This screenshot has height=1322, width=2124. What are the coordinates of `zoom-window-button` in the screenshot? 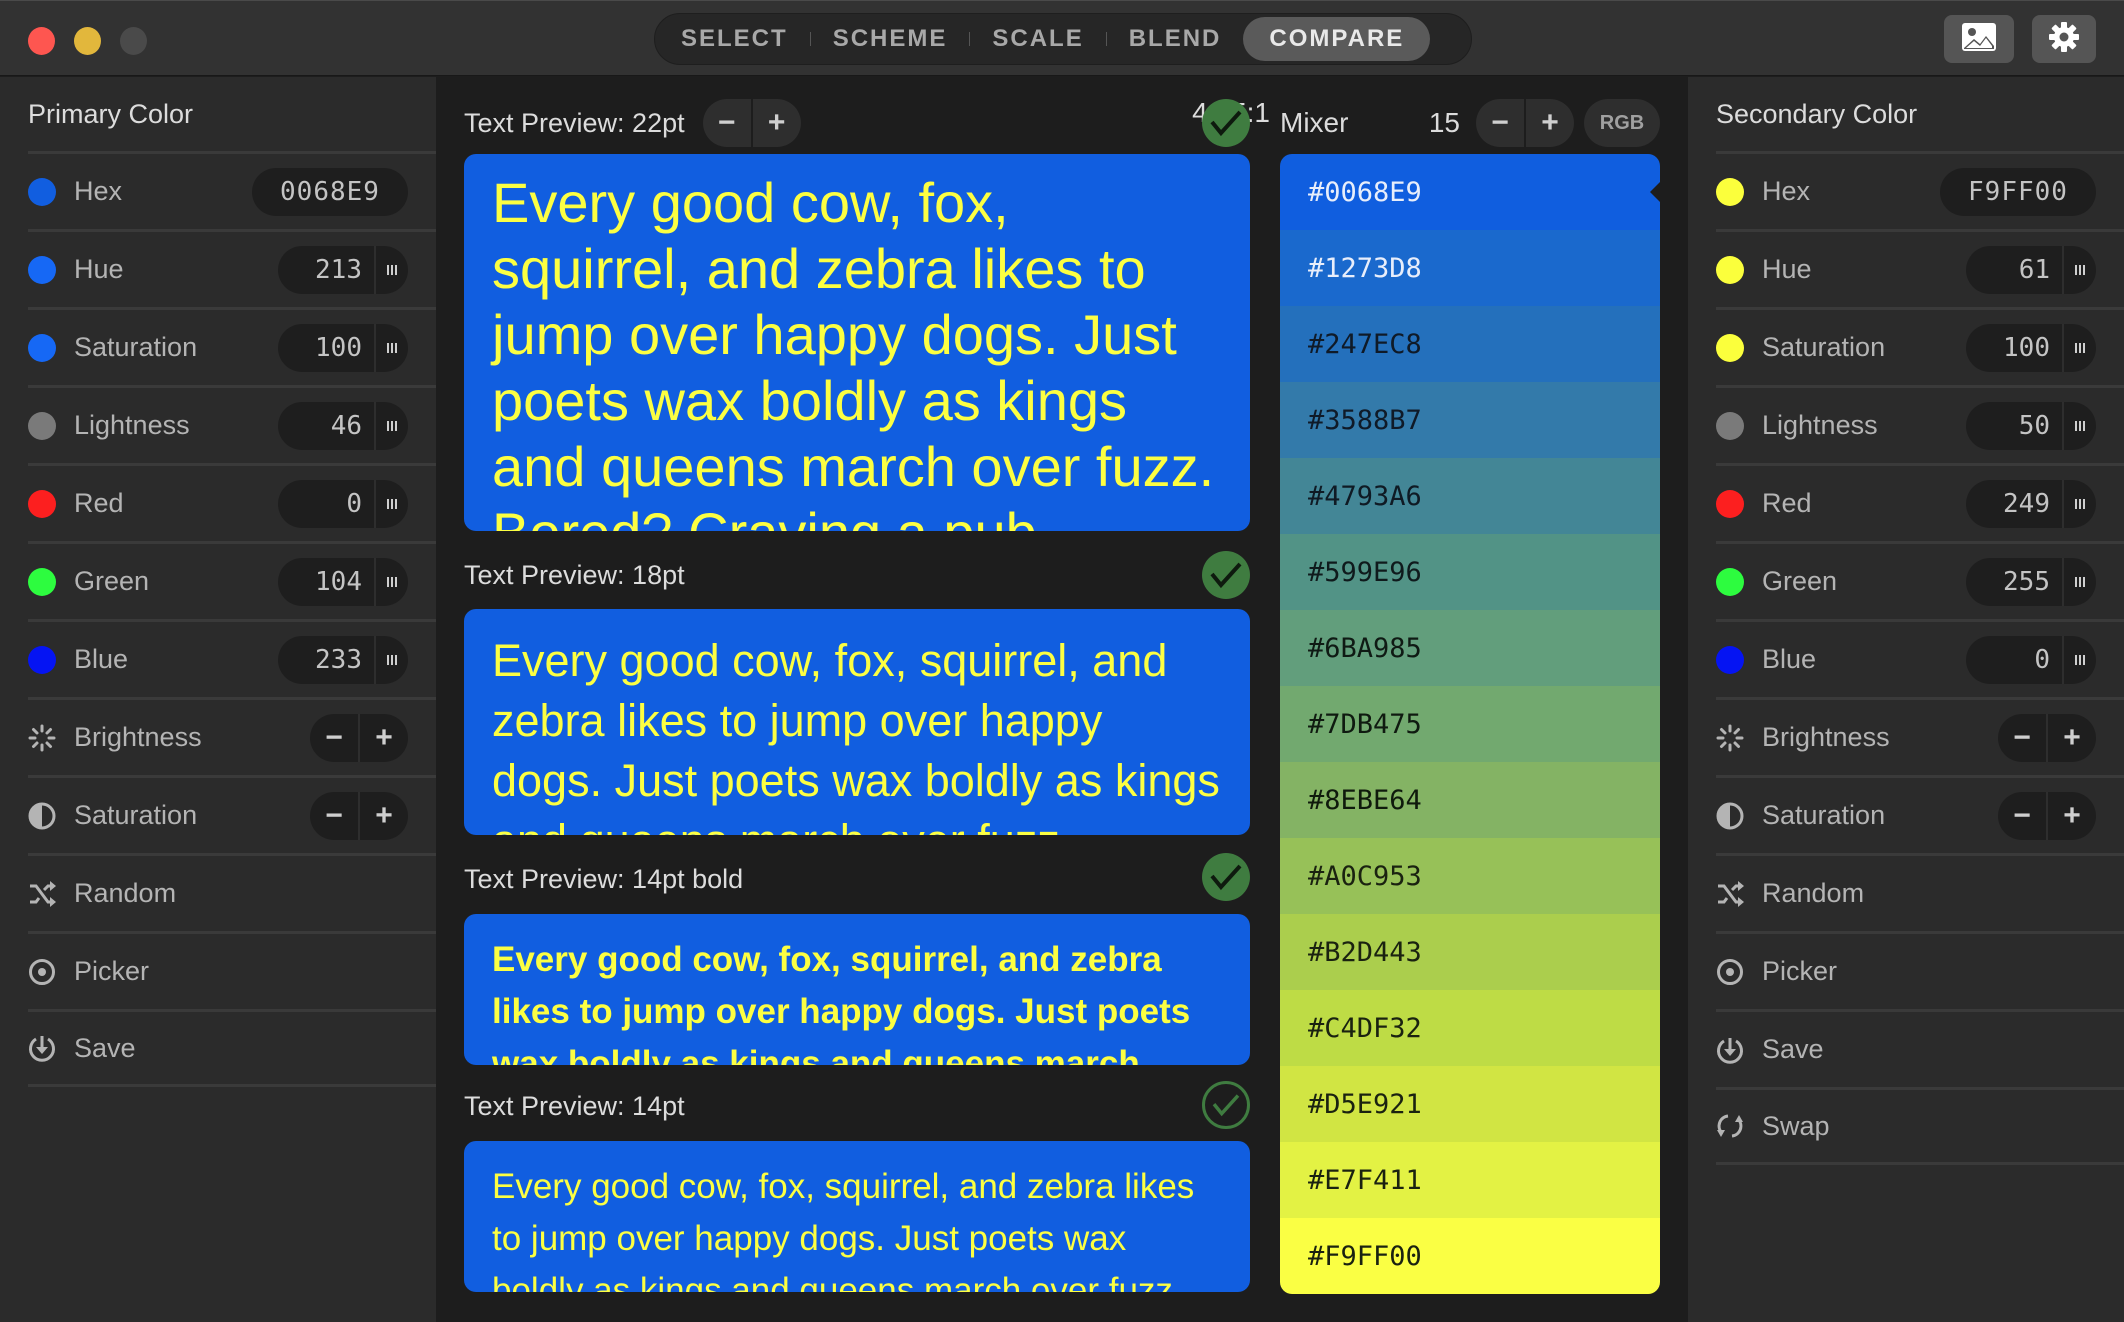 It's located at (133, 41).